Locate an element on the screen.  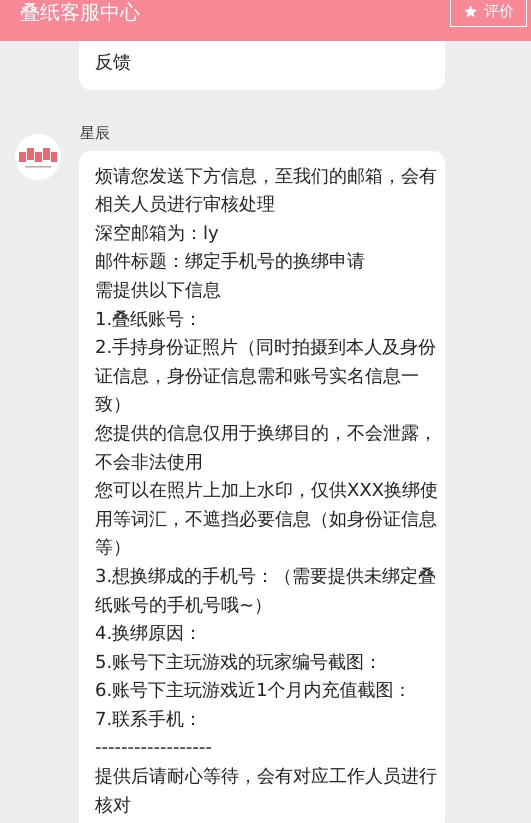
message-text: 2.手持身份证照片（同时拍摄到本人及身份证信息，身份证信息需和账号实名信息一致） is located at coordinates (266, 377).